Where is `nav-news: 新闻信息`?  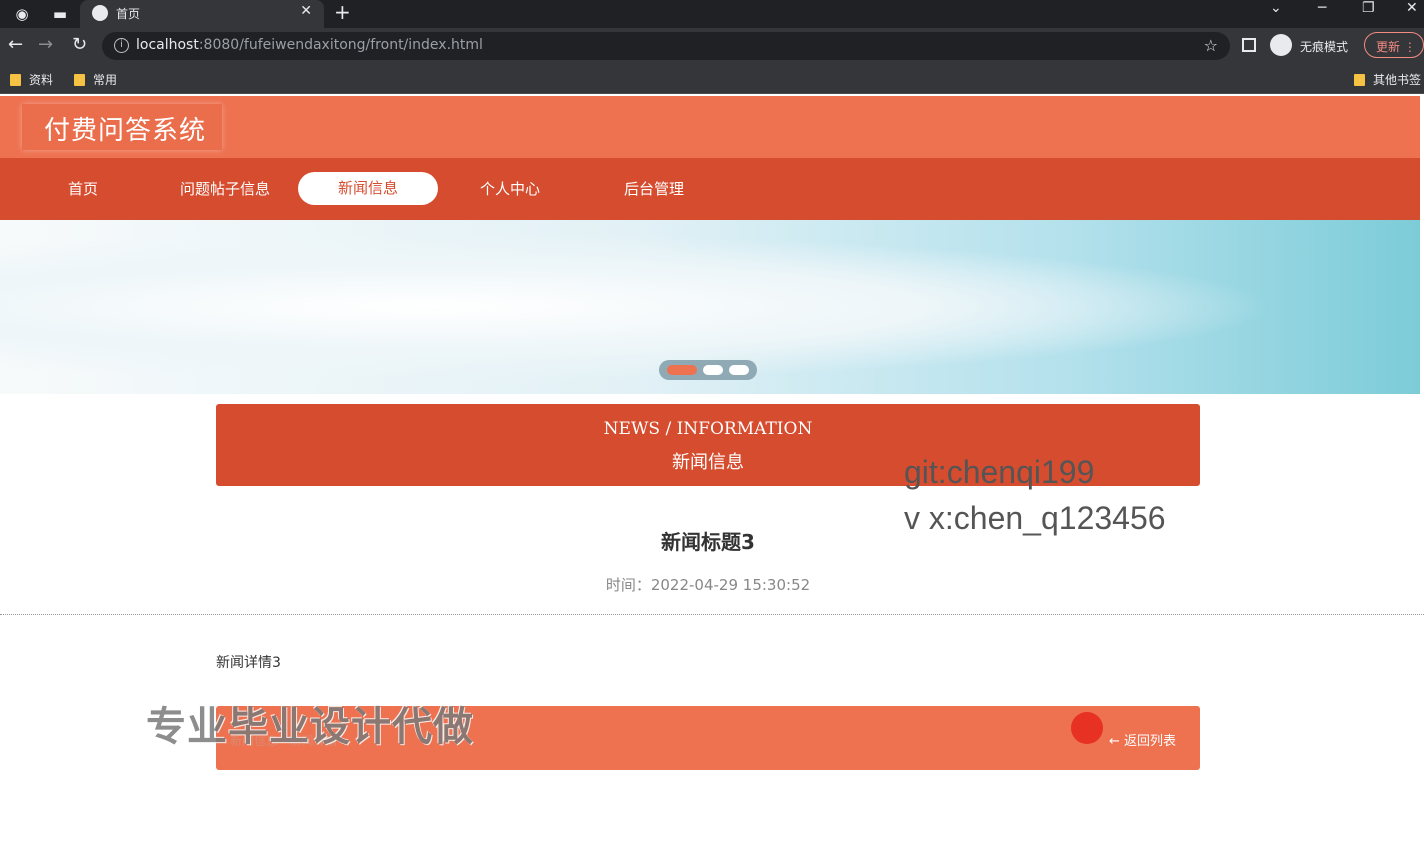 nav-news: 新闻信息 is located at coordinates (368, 188).